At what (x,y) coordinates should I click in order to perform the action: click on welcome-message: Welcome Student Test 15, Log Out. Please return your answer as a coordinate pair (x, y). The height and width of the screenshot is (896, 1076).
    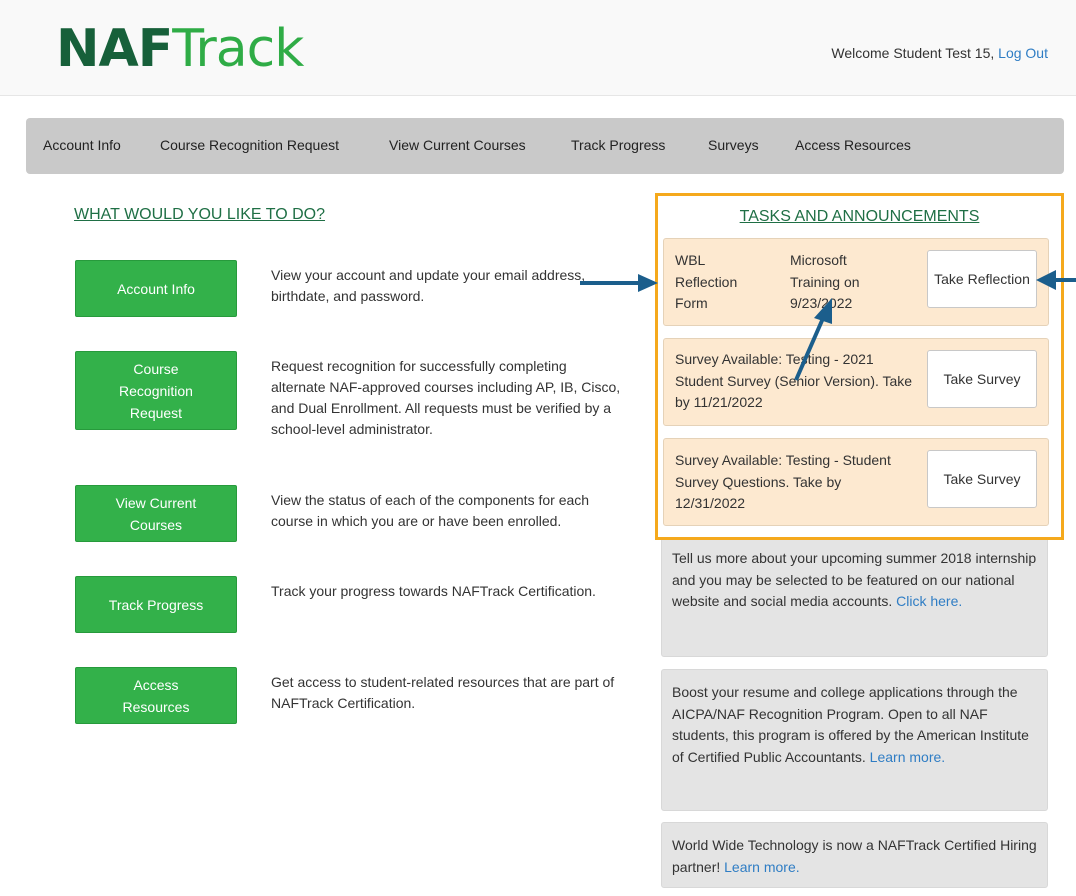
    Looking at the image, I should click on (939, 53).